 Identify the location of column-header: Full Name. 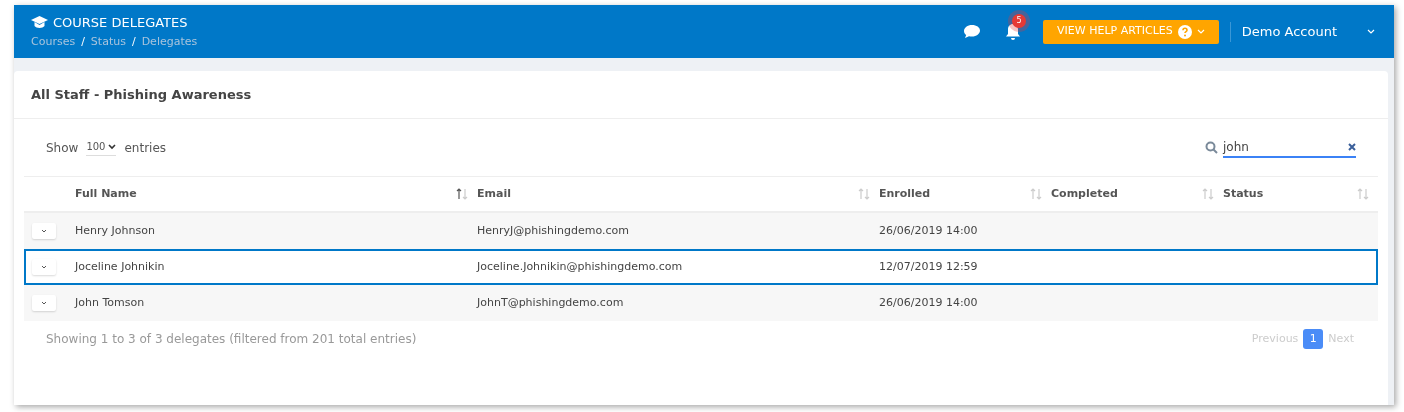
(271, 194).